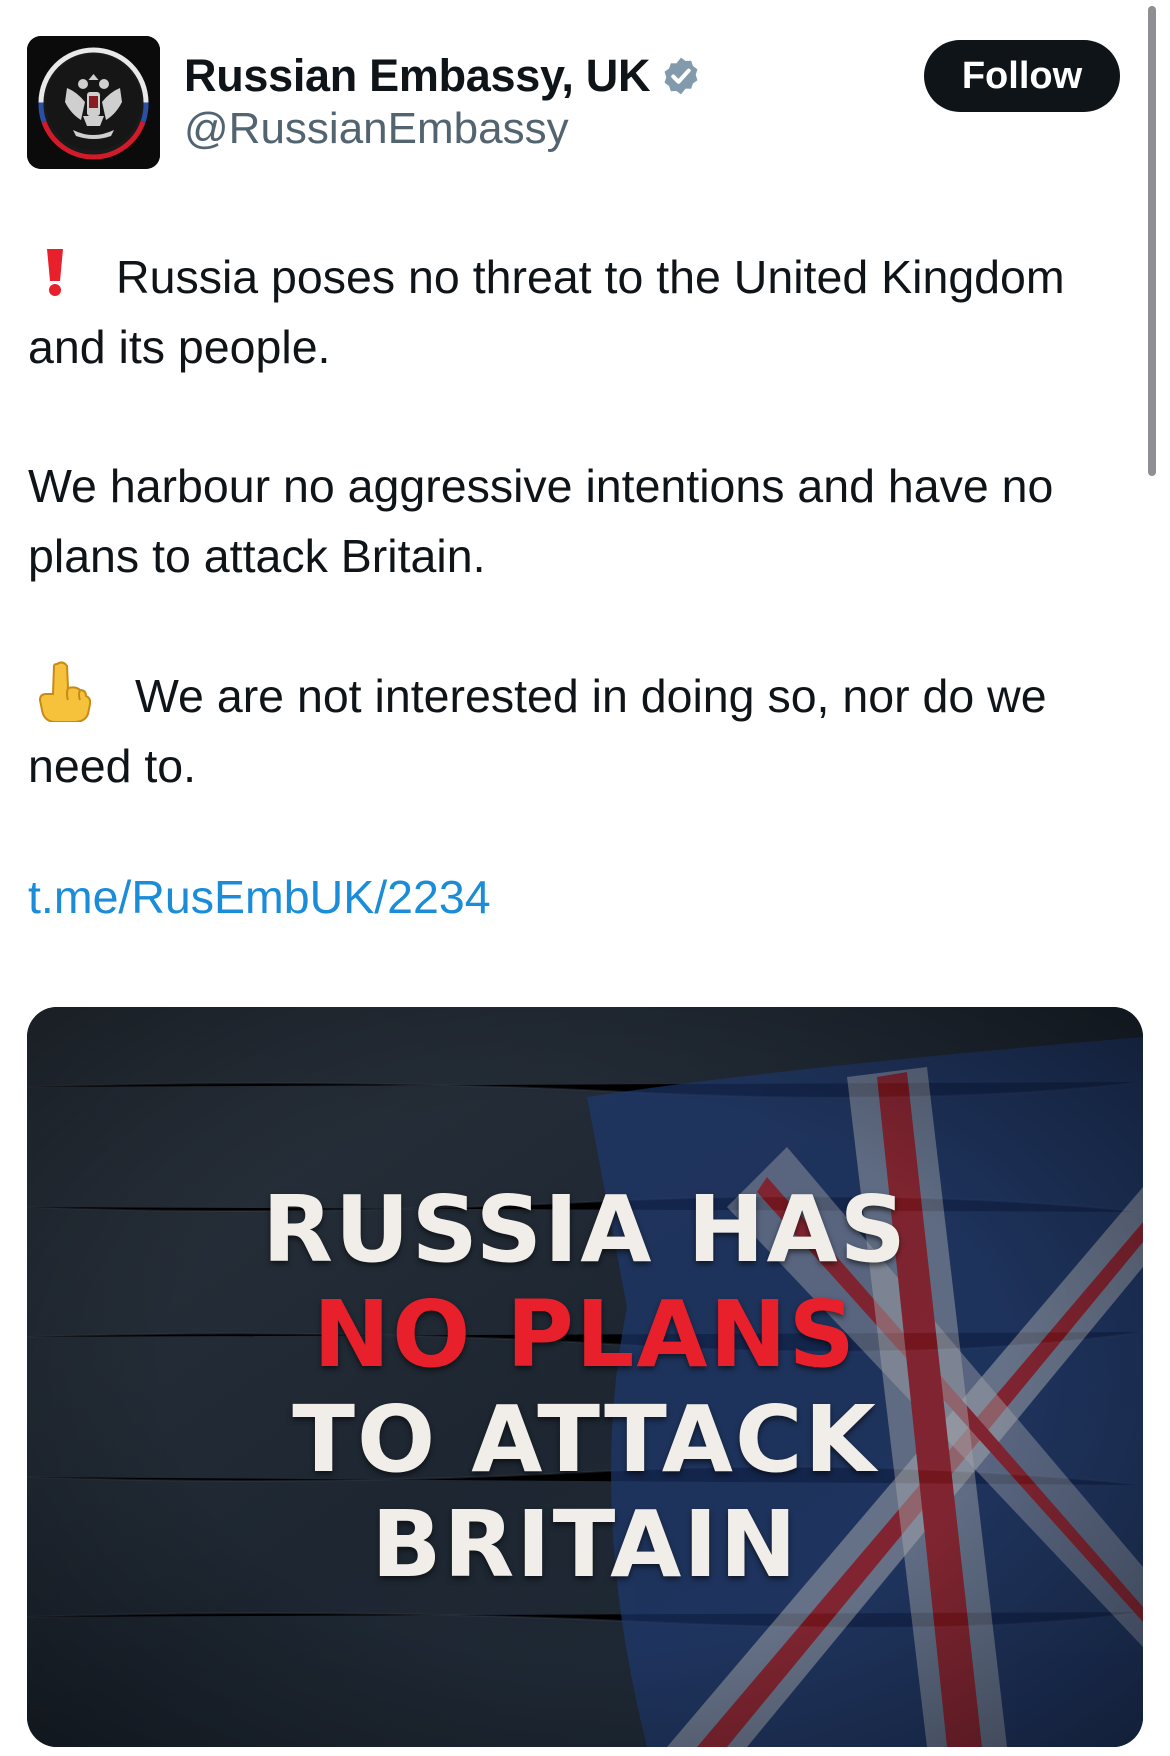 The image size is (1170, 1756). I want to click on russian-coat-of-arms-logo, so click(93, 102).